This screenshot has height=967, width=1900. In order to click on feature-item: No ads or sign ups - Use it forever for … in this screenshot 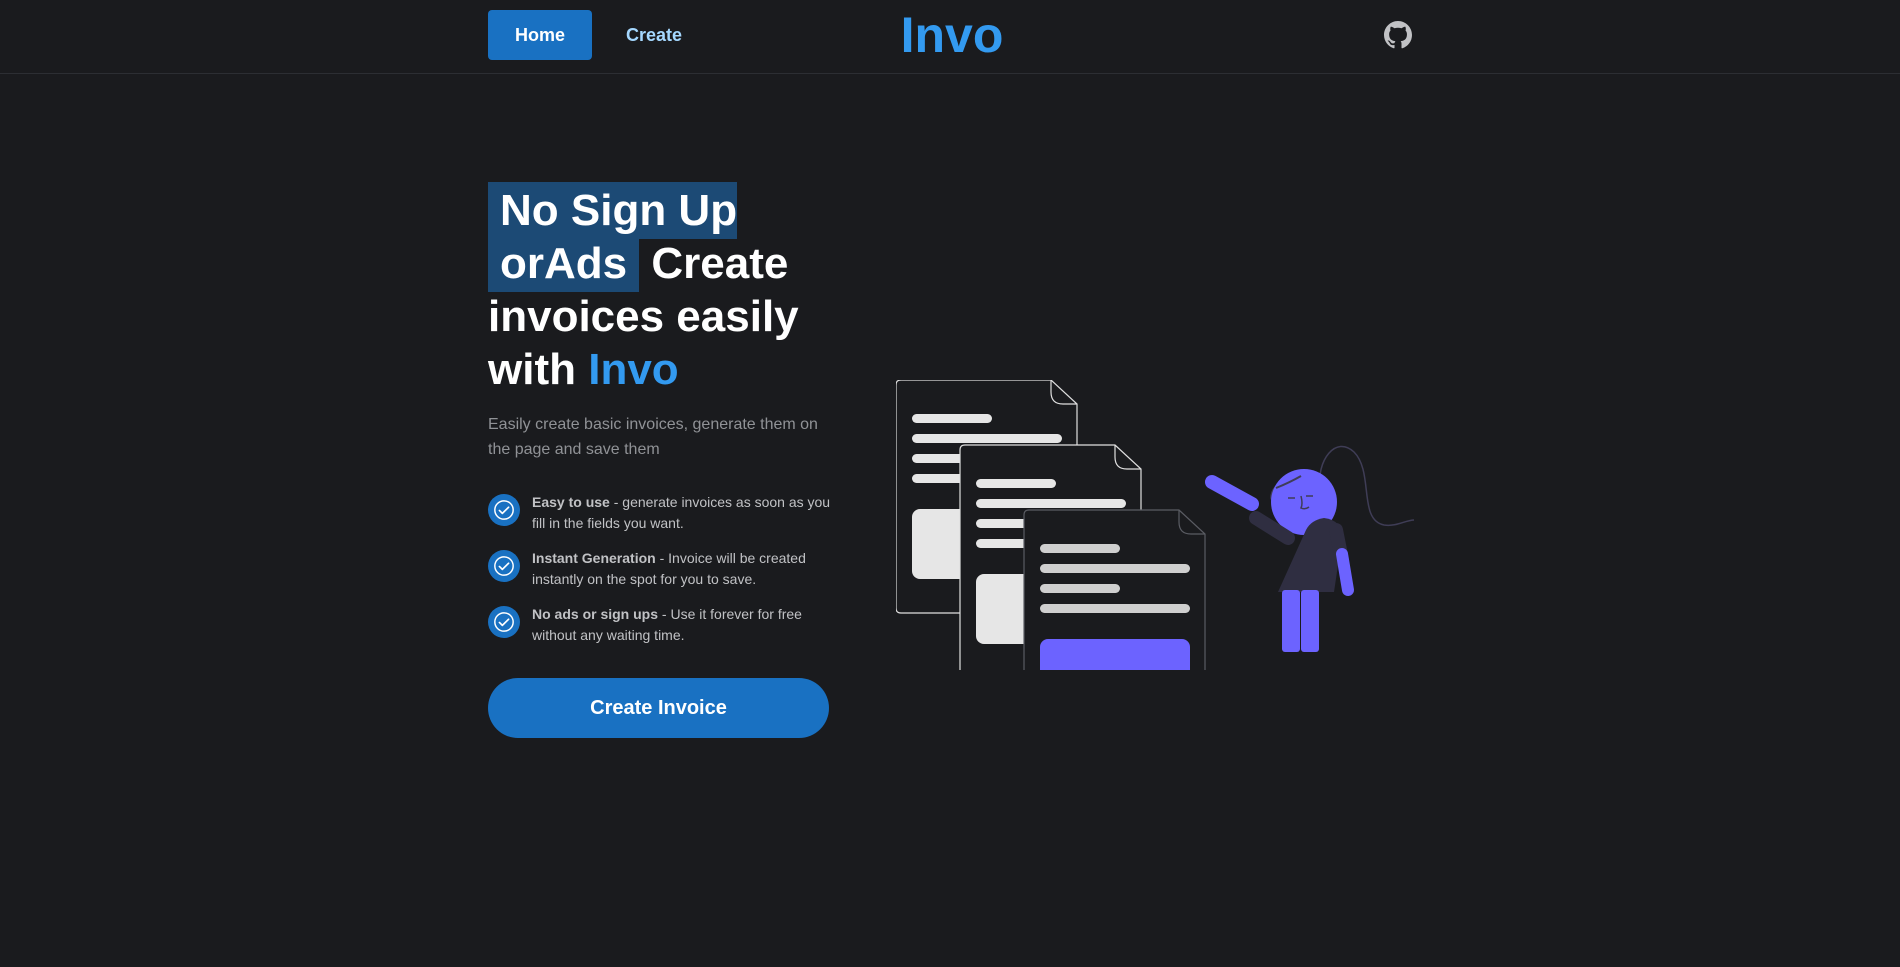, I will do `click(664, 632)`.